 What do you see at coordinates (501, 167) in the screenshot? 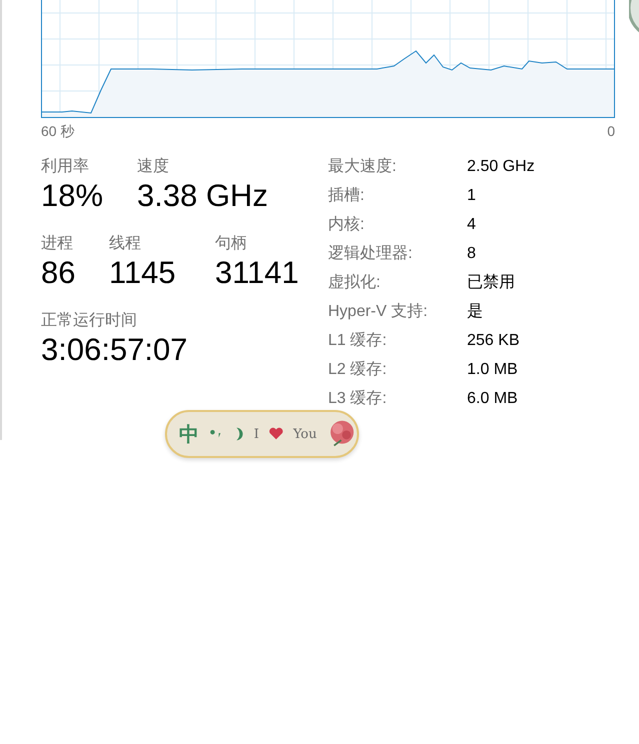
I see `detail-value: 2.50 GHz` at bounding box center [501, 167].